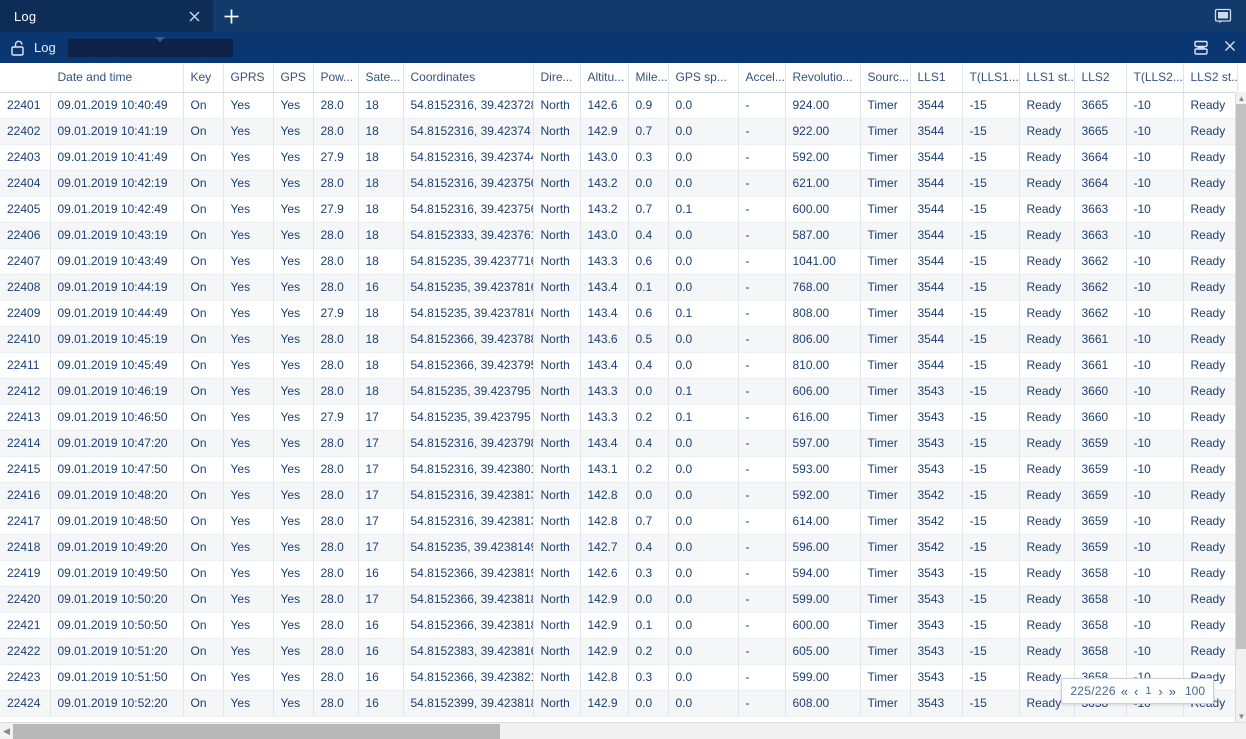 The height and width of the screenshot is (739, 1246). I want to click on log-select, so click(150, 47).